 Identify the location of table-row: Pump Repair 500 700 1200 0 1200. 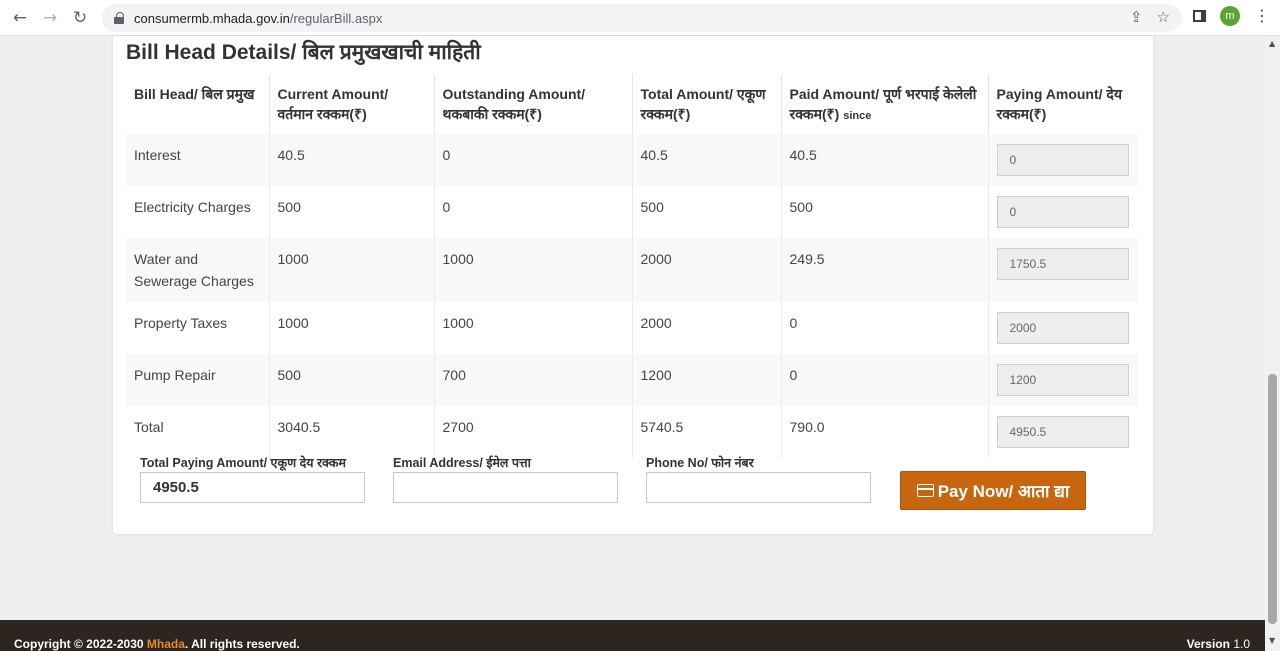
(632, 380).